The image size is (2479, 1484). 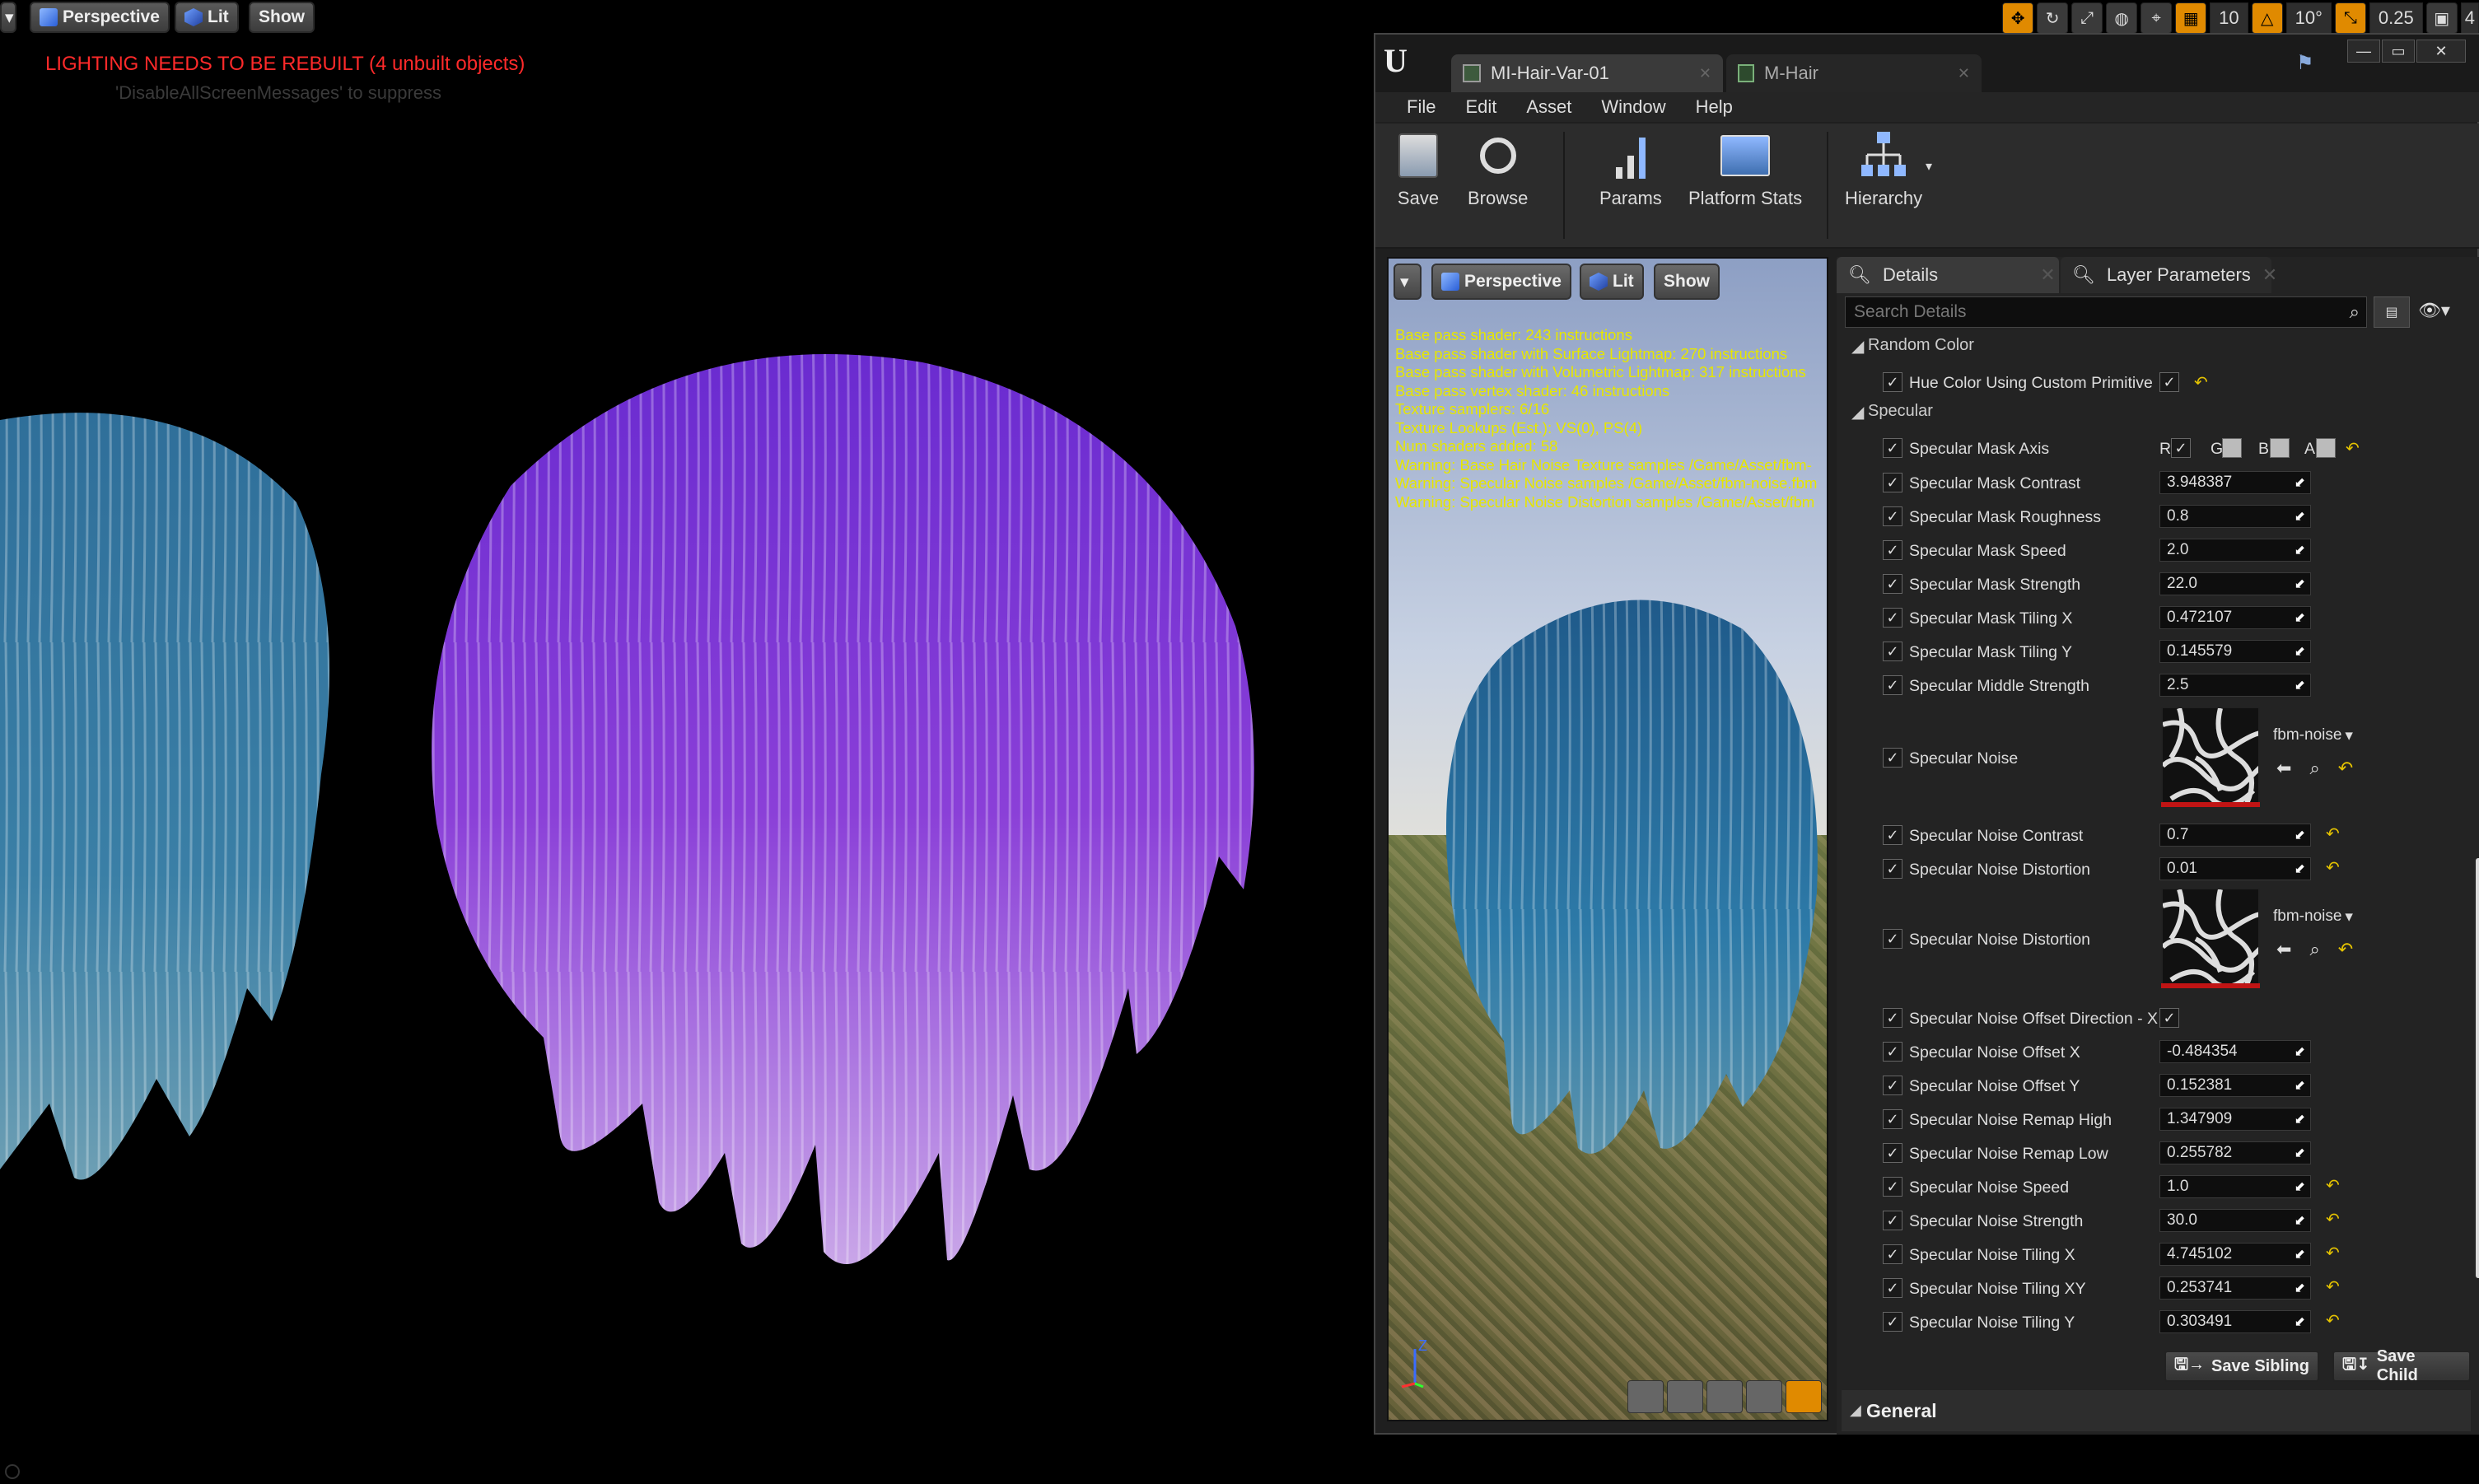 I want to click on scale-snap-value: 0.25, so click(x=2396, y=18).